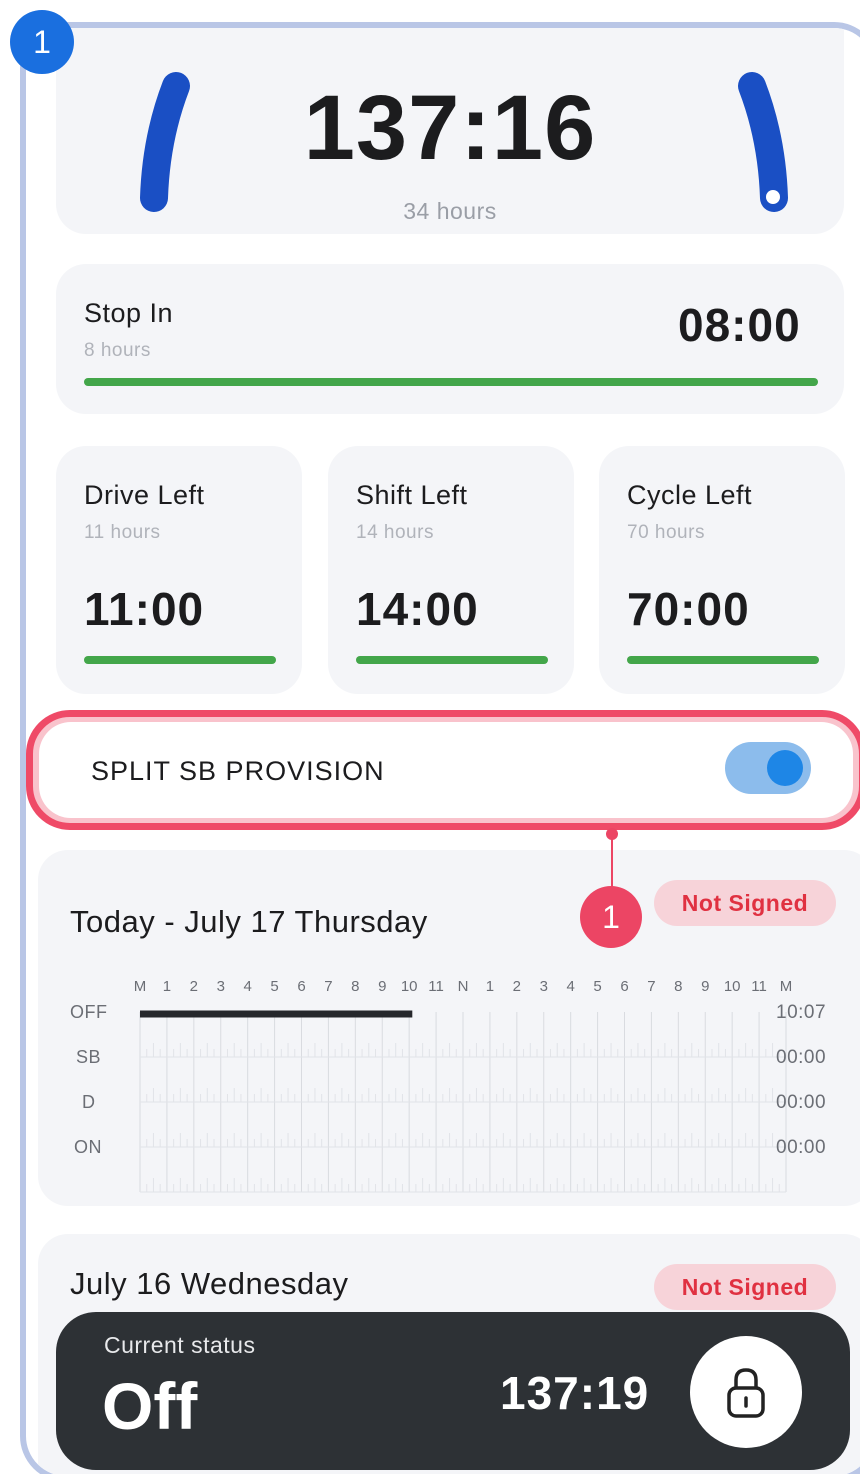 The height and width of the screenshot is (1474, 860). Describe the element at coordinates (745, 1287) in the screenshot. I see `prev-status-badge: Not Signed` at that location.